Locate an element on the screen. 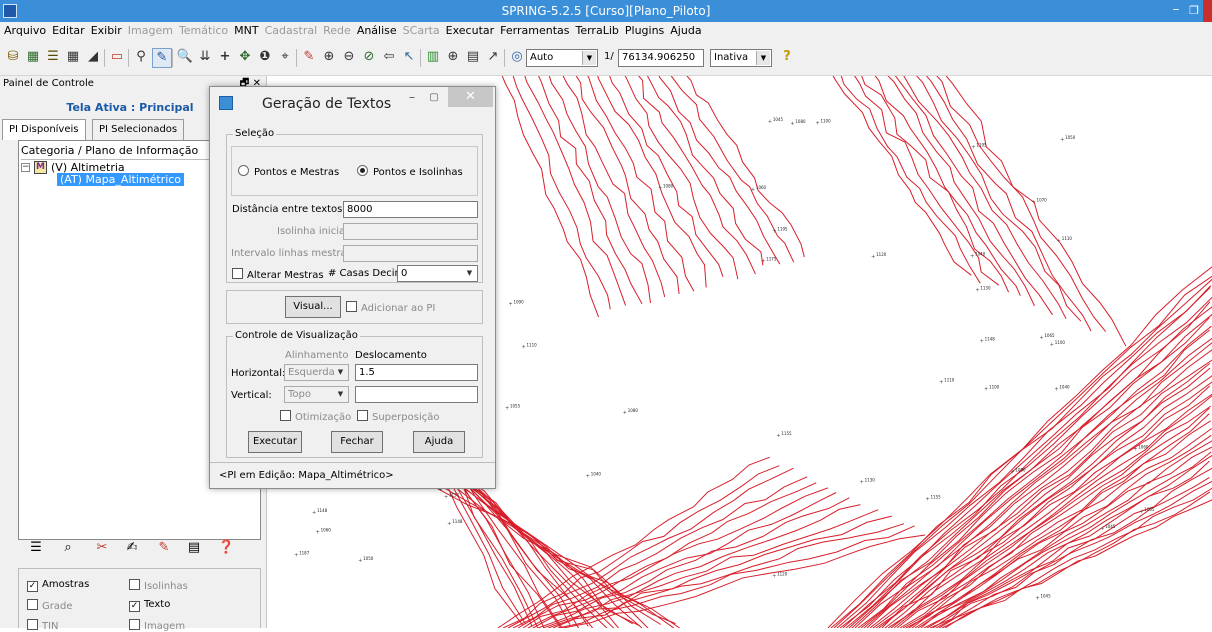  palette-icon: ◎ is located at coordinates (517, 57).